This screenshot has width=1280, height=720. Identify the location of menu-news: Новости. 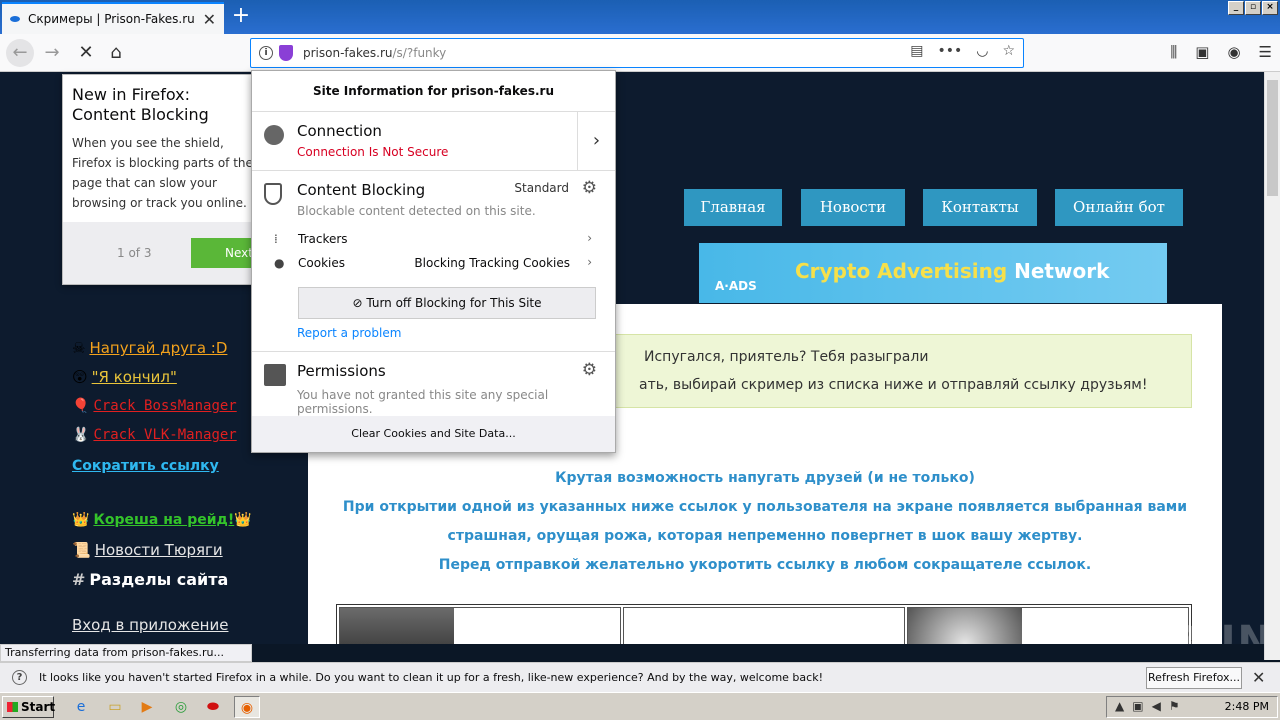
(853, 207).